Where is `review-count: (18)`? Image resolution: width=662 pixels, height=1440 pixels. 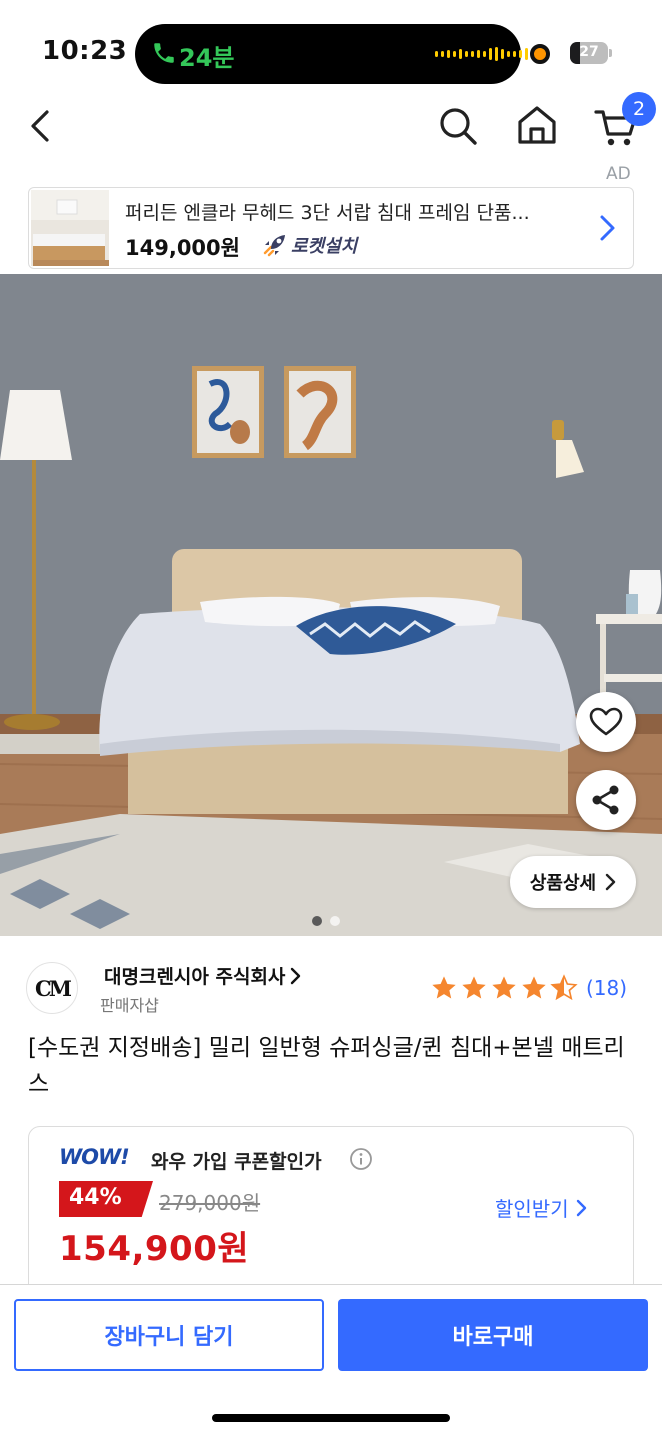 review-count: (18) is located at coordinates (606, 988).